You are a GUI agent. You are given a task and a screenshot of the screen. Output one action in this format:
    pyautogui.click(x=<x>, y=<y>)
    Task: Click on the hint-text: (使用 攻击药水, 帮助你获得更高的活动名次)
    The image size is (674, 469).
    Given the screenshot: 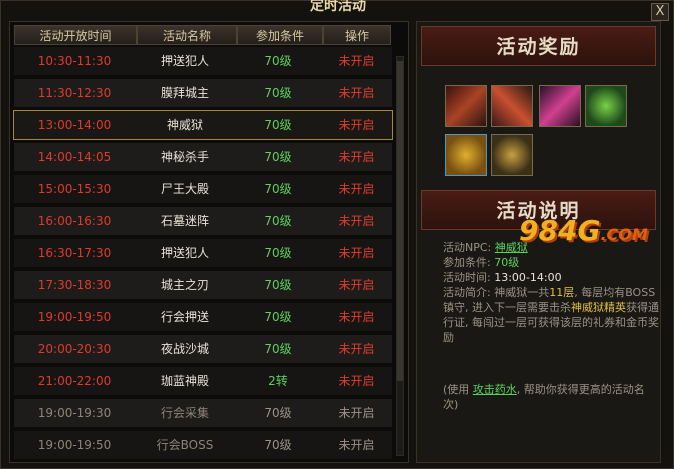 What is the action you would take?
    pyautogui.click(x=551, y=397)
    